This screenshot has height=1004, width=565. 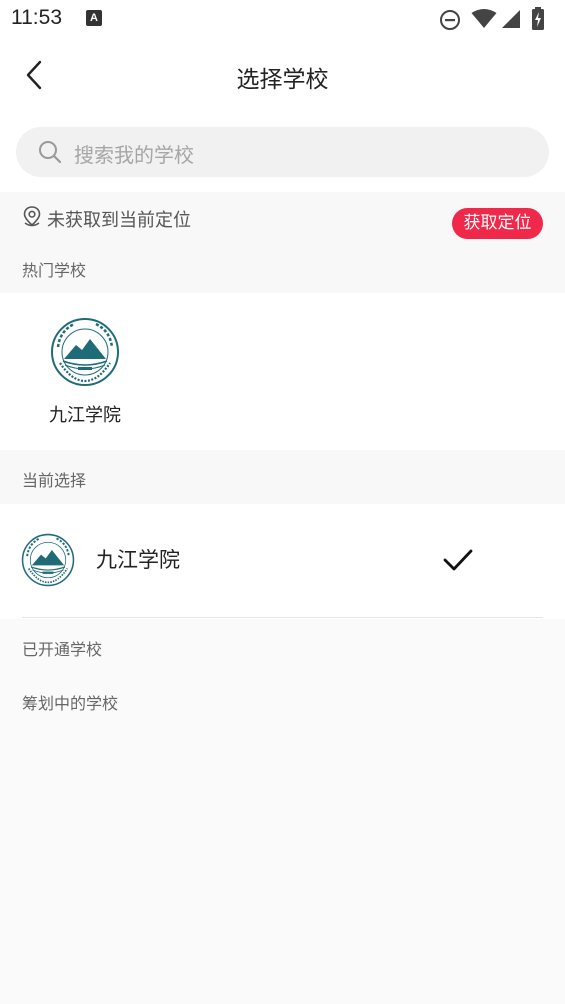 I want to click on location-pin-icon, so click(x=32, y=216).